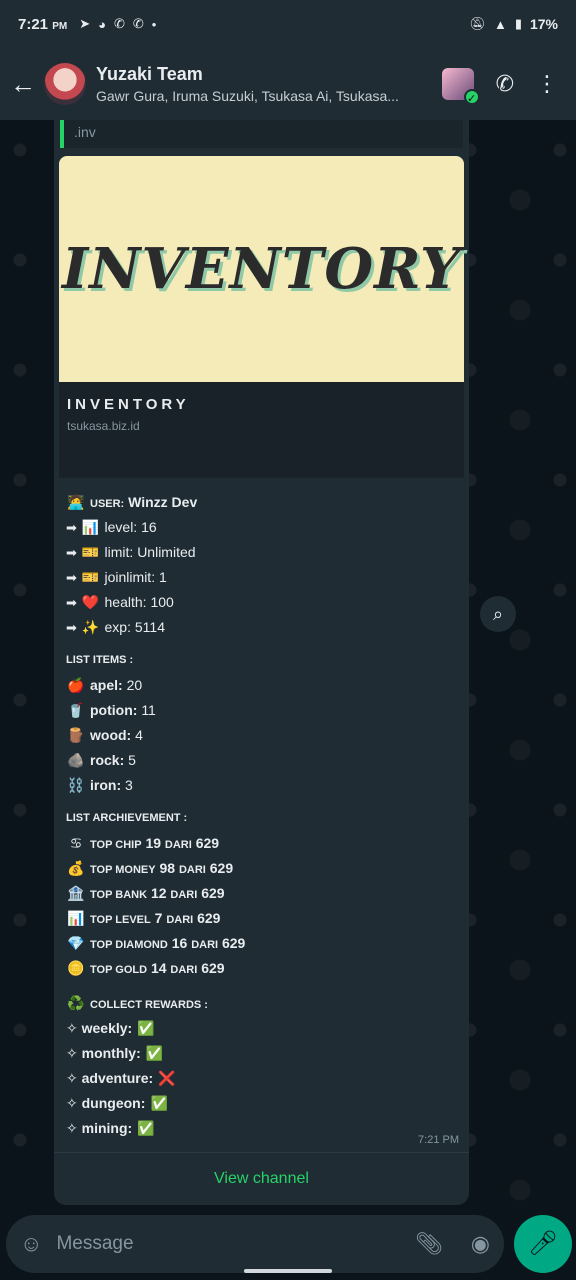 The height and width of the screenshot is (1280, 576). Describe the element at coordinates (114, 710) in the screenshot. I see `item-name: potion:` at that location.